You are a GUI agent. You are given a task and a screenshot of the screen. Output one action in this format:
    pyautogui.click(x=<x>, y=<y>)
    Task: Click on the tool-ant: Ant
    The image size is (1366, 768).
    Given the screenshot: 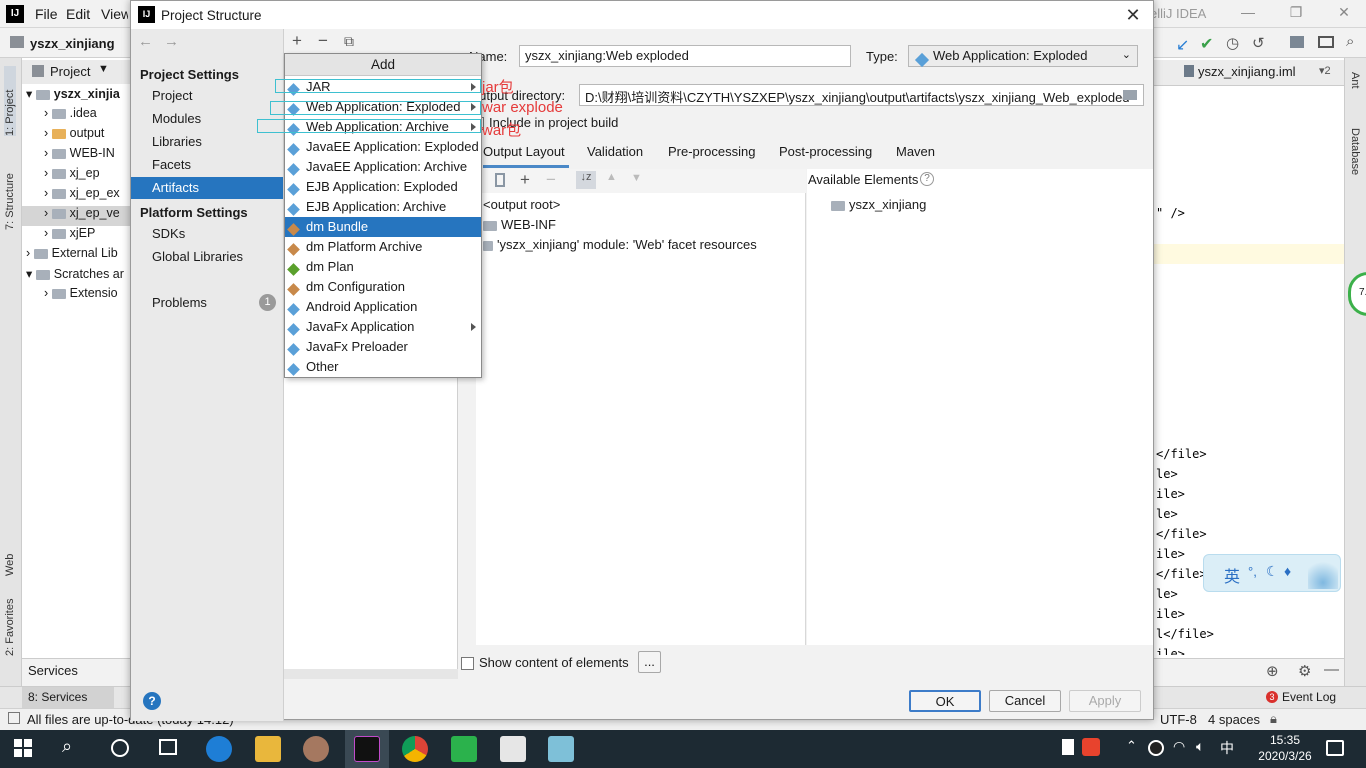 What is the action you would take?
    pyautogui.click(x=1355, y=87)
    